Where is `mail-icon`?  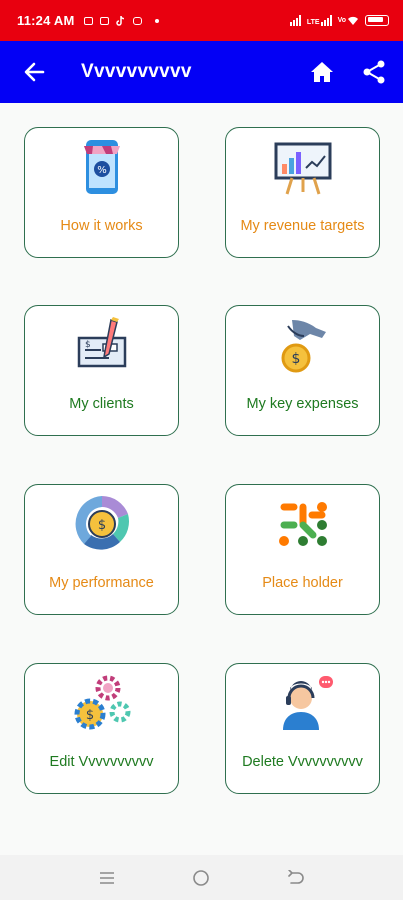 mail-icon is located at coordinates (89, 20).